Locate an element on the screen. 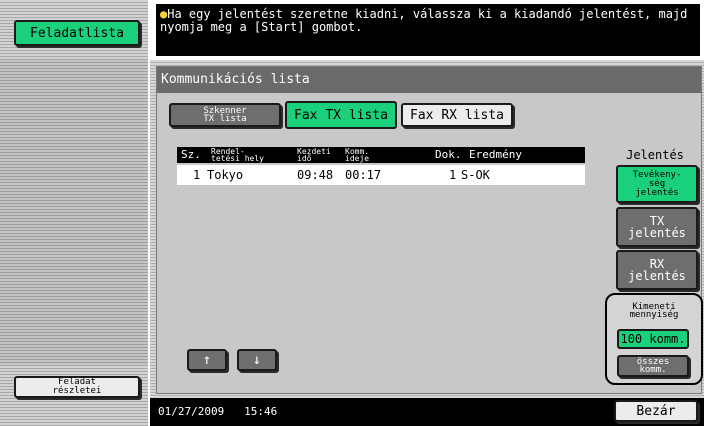 This screenshot has width=704, height=426. report-header: Jelentés is located at coordinates (655, 155).